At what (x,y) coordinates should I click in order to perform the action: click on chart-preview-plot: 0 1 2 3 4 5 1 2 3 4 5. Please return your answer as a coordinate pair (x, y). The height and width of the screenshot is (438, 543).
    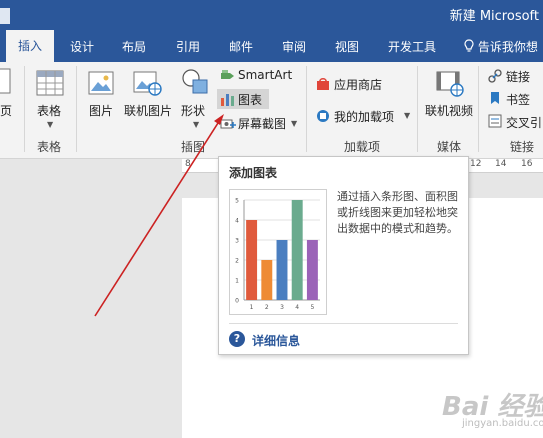
    Looking at the image, I should click on (277, 254).